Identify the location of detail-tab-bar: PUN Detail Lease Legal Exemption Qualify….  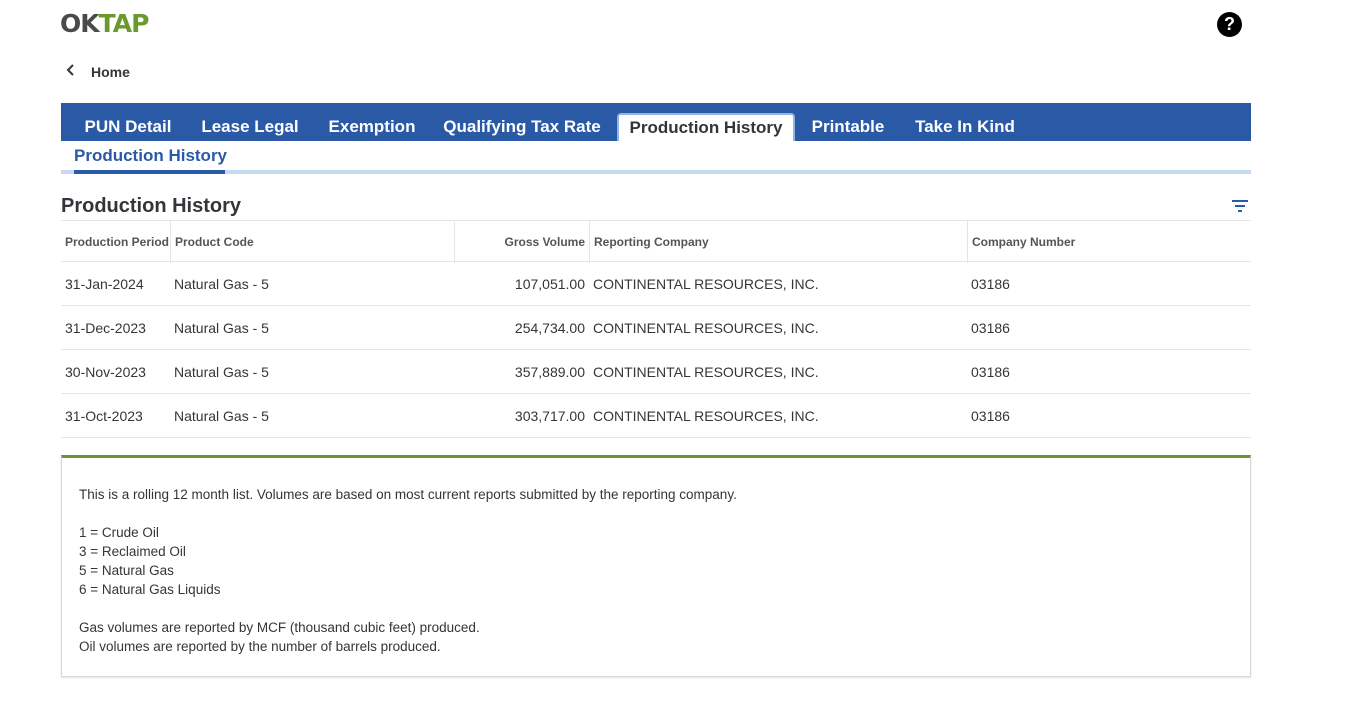
(656, 122).